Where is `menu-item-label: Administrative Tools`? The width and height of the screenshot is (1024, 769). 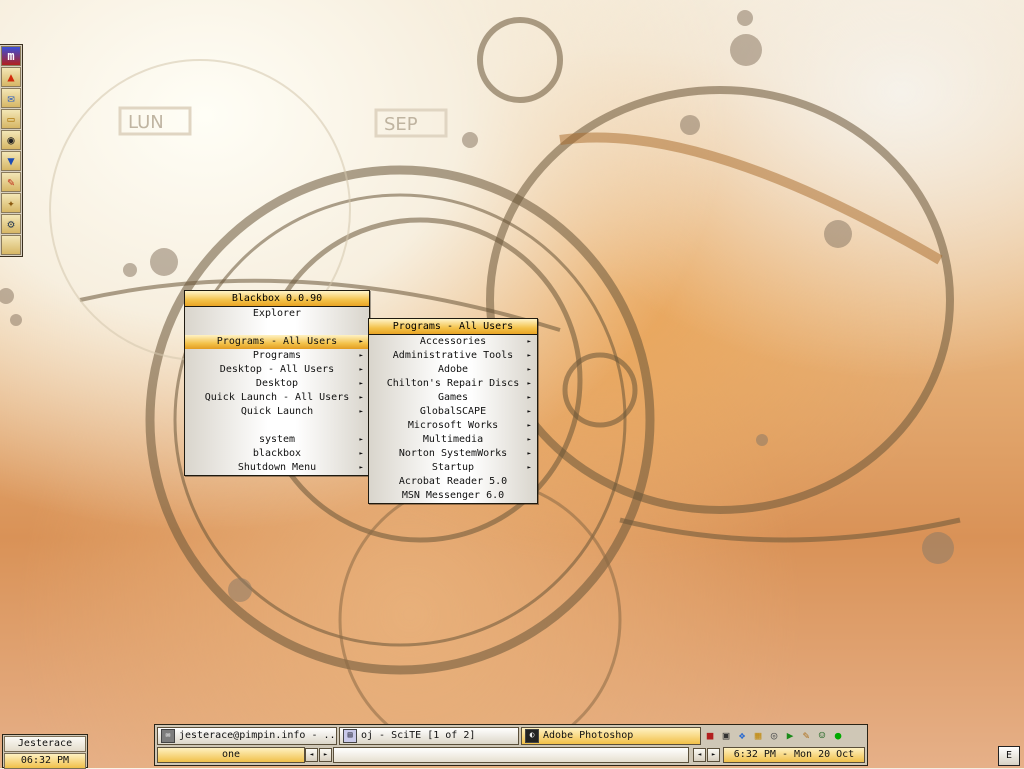 menu-item-label: Administrative Tools is located at coordinates (453, 355).